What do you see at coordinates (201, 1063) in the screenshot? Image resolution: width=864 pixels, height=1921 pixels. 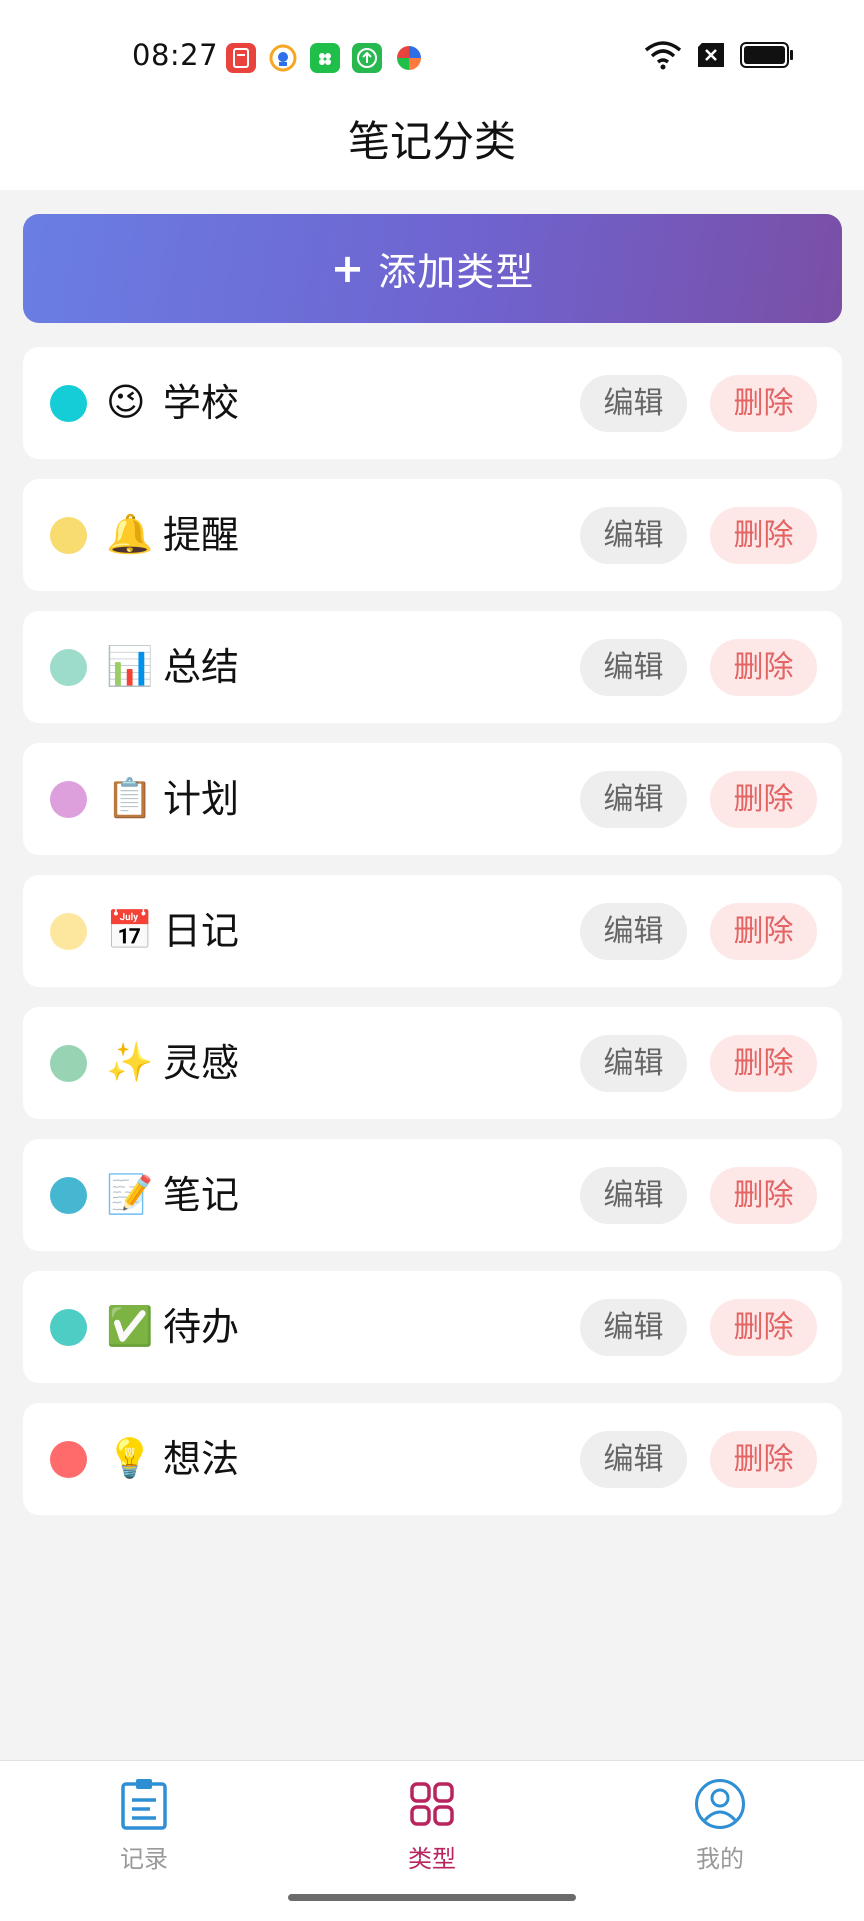 I see `category-name: 灵感` at bounding box center [201, 1063].